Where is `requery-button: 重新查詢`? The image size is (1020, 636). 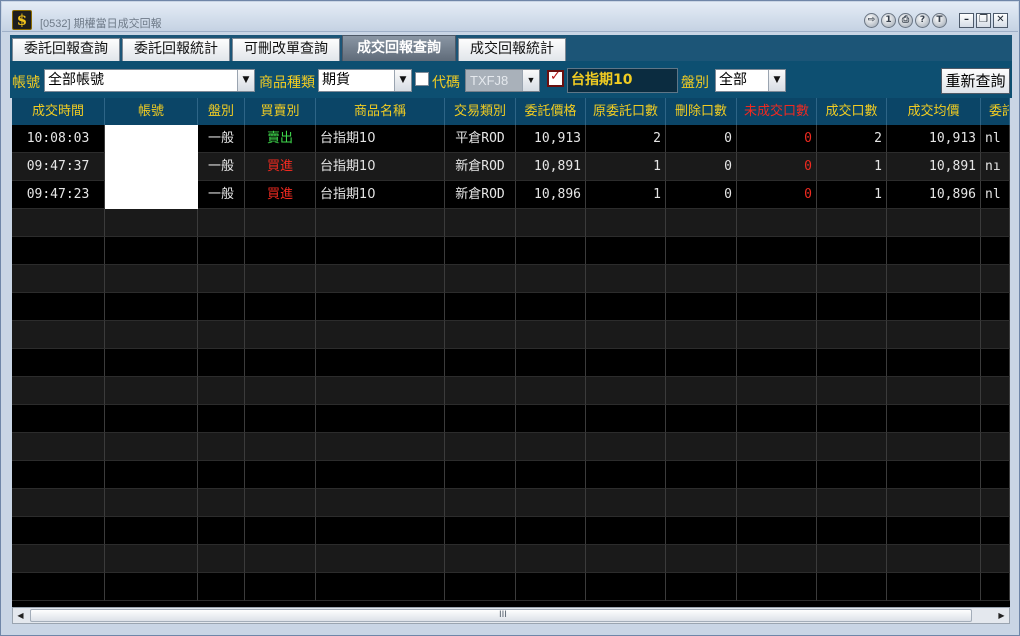
requery-button: 重新查詢 is located at coordinates (975, 81).